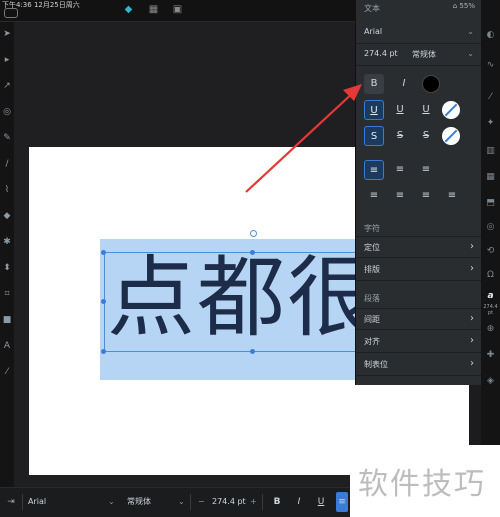  What do you see at coordinates (381, 53) in the screenshot?
I see `font-size-value: 274.4 pt` at bounding box center [381, 53].